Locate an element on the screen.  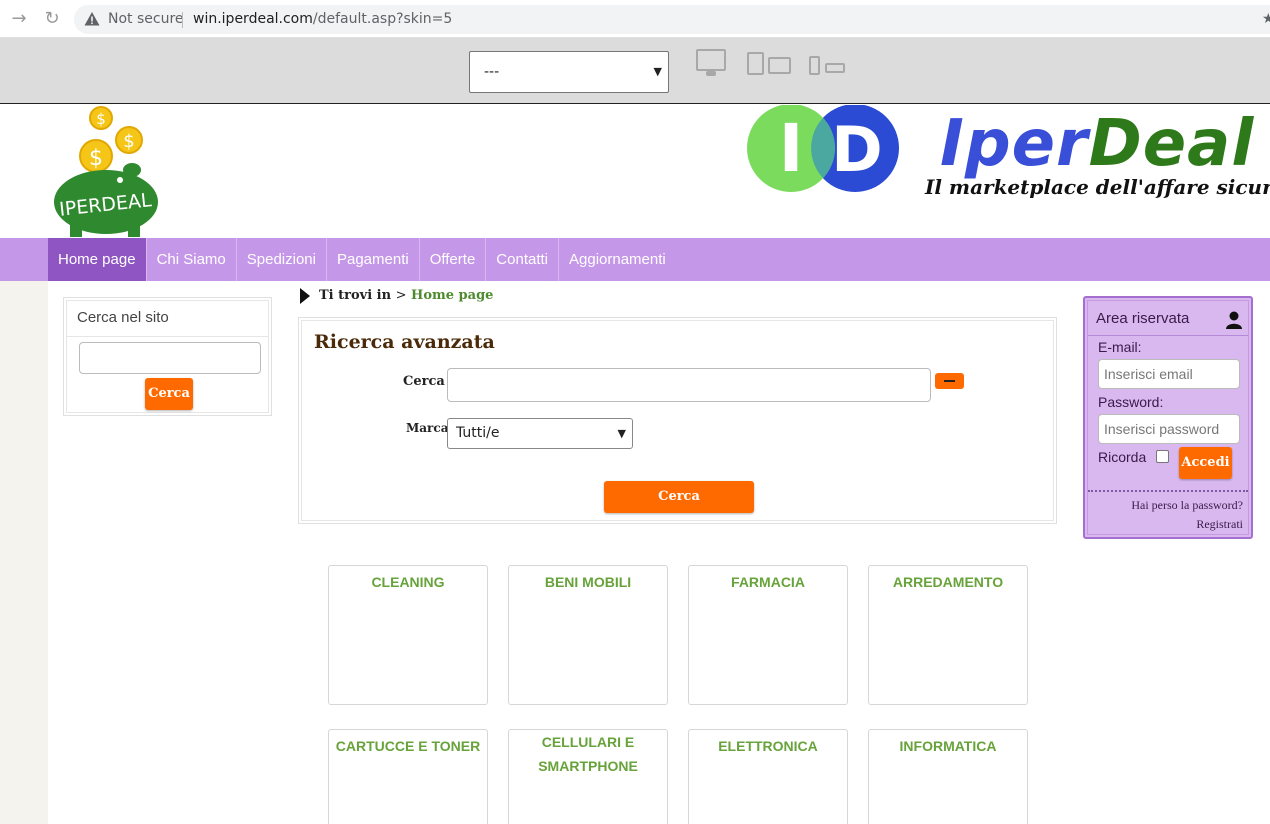
url-text: win.iperdeal.com/default.asp?skin=5 is located at coordinates (322, 19).